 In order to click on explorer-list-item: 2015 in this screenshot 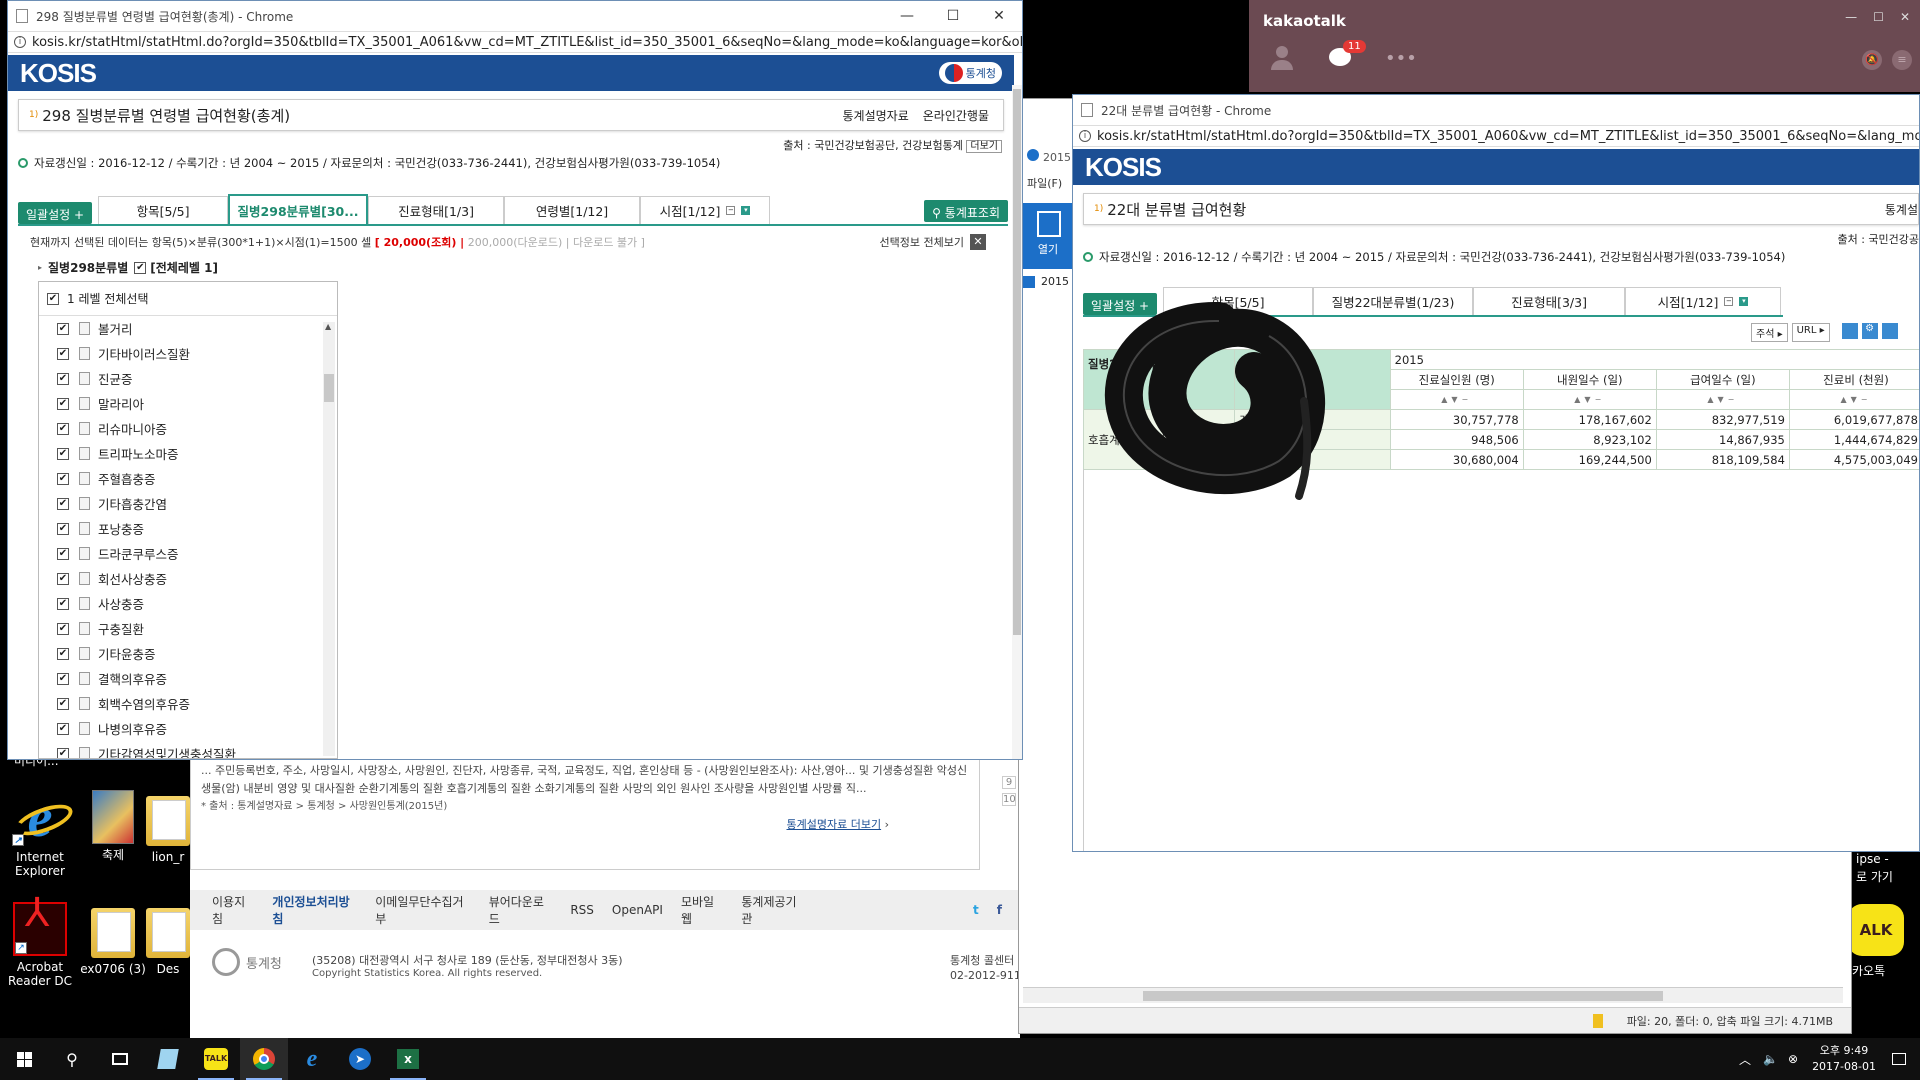, I will do `click(1046, 281)`.